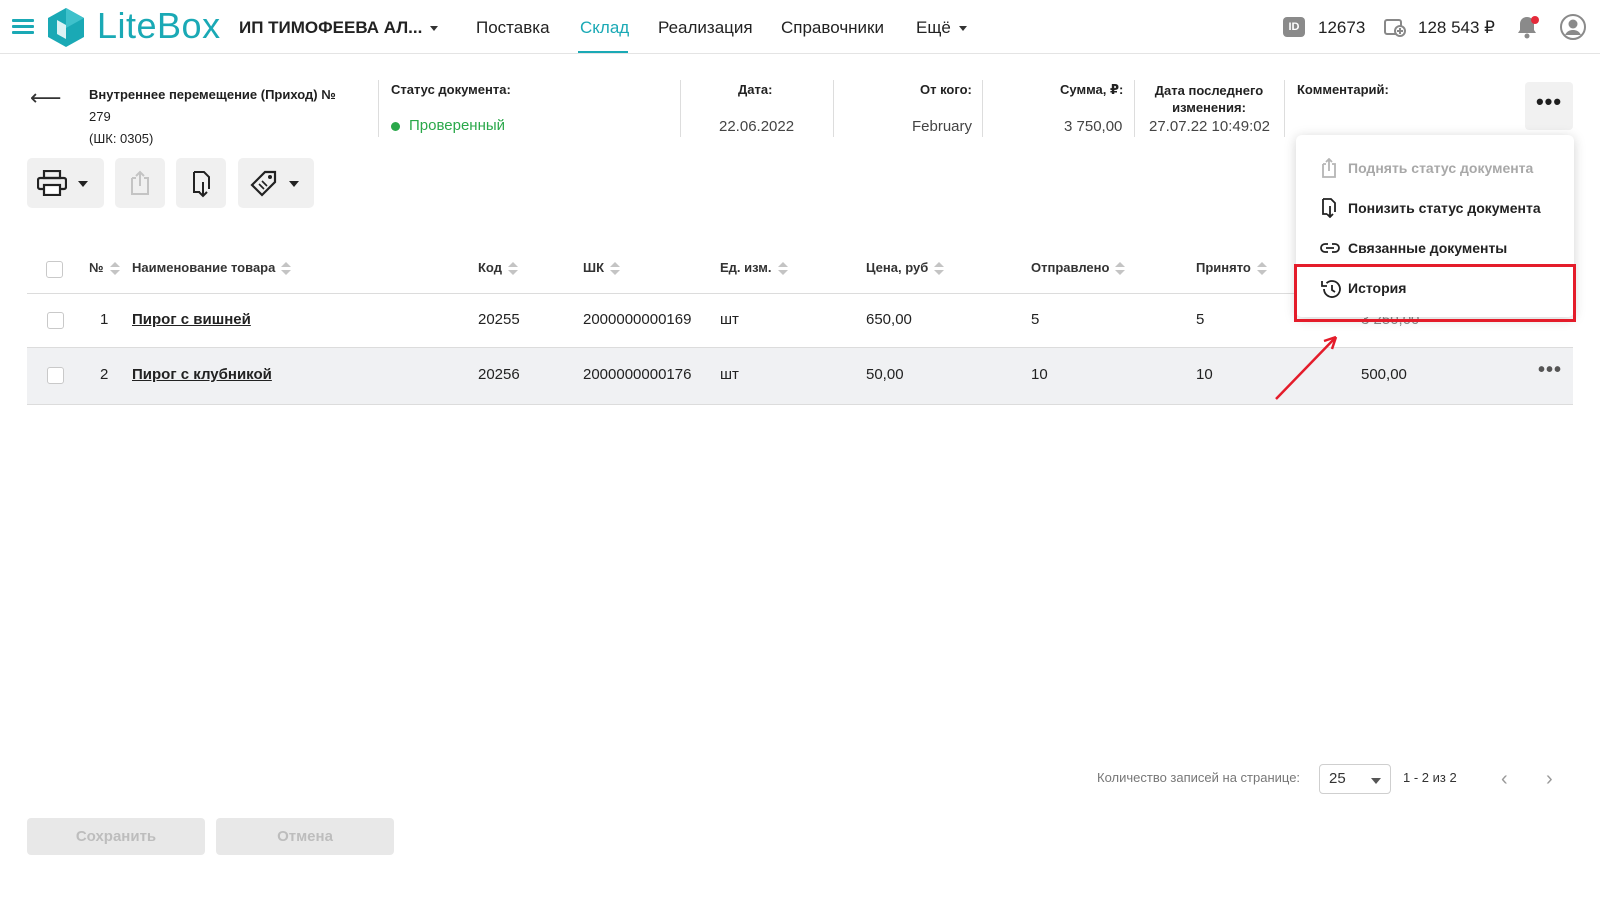  Describe the element at coordinates (1209, 126) in the screenshot. I see `modified-value: 27.07.22 10:49:02` at that location.